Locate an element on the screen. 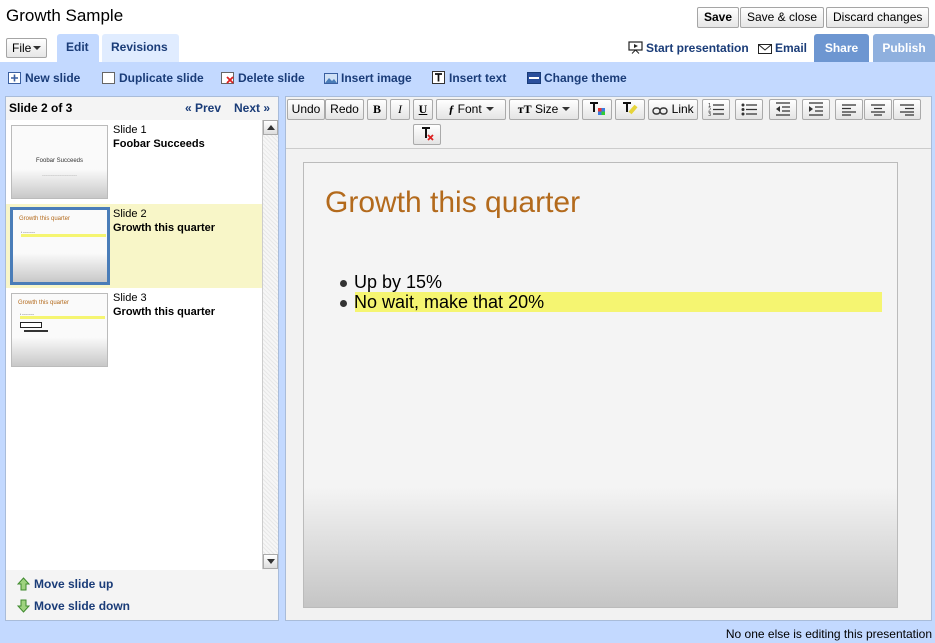 The height and width of the screenshot is (643, 935). presentation-icon is located at coordinates (635, 49).